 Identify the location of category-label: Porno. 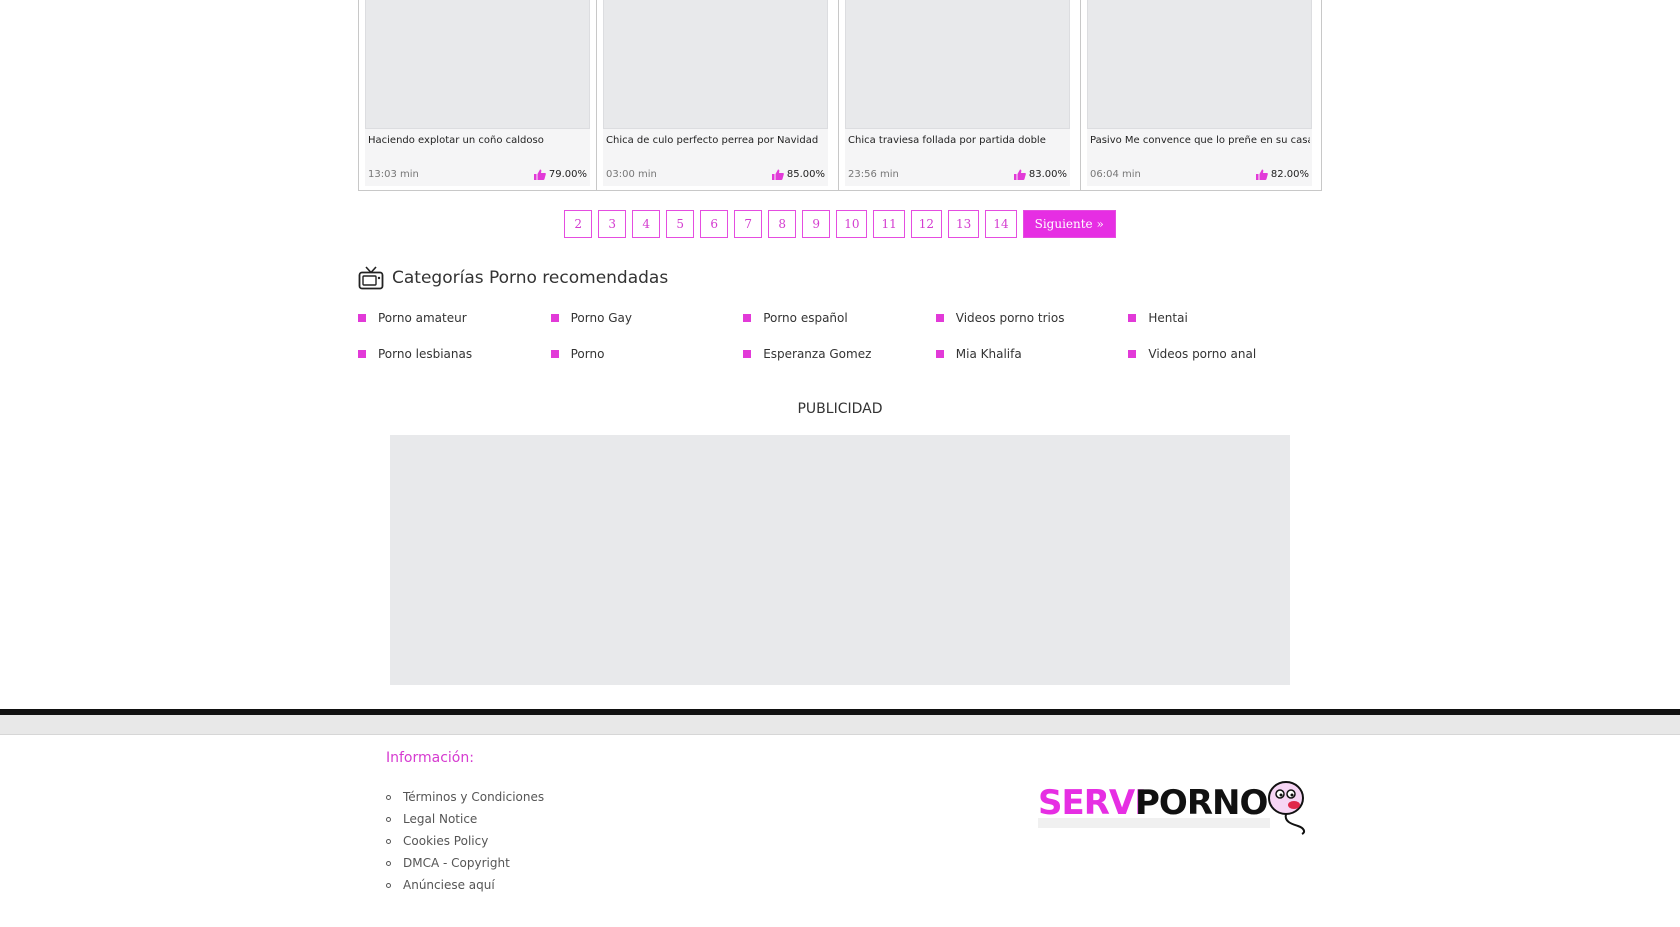
(588, 354).